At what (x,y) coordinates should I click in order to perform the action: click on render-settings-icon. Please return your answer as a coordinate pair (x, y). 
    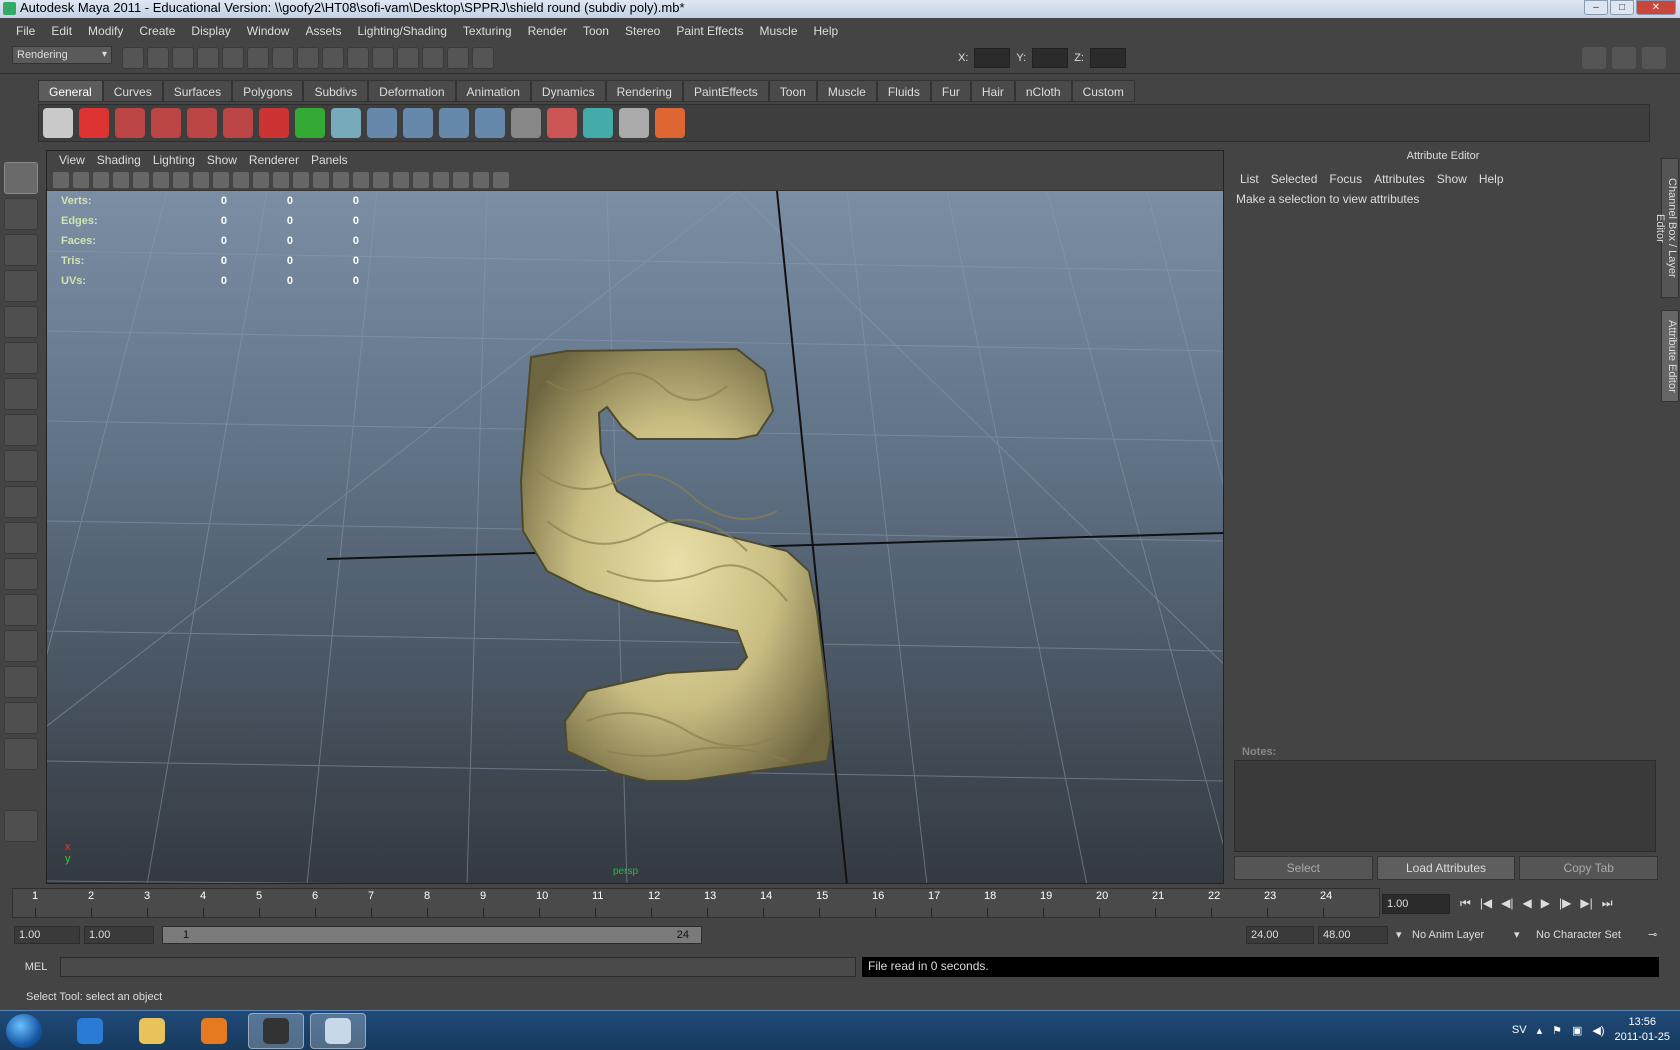
    Looking at the image, I should click on (458, 58).